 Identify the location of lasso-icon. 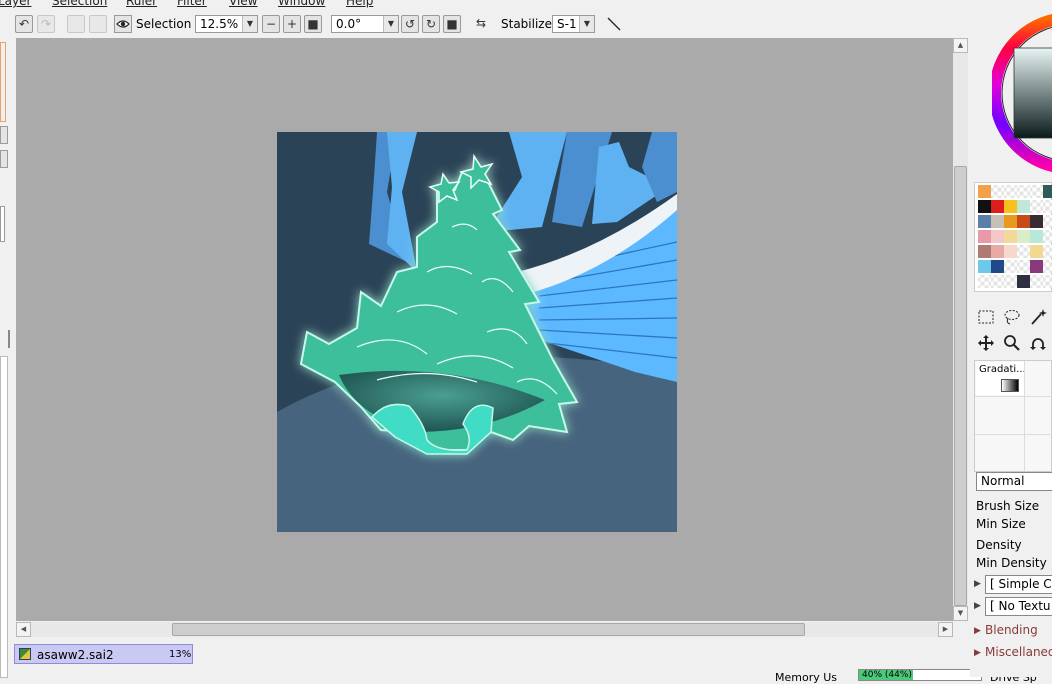
(1012, 317).